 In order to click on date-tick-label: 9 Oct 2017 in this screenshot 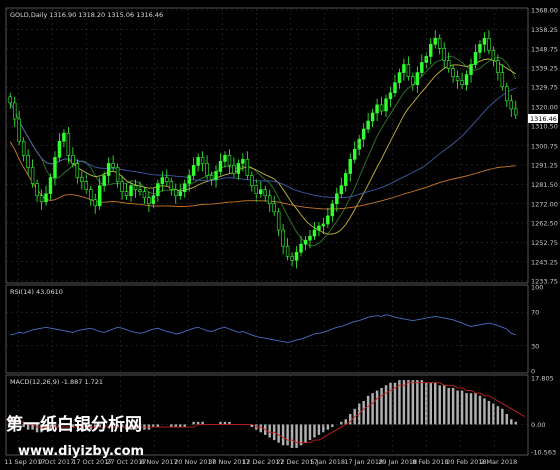, I will do `click(56, 462)`.